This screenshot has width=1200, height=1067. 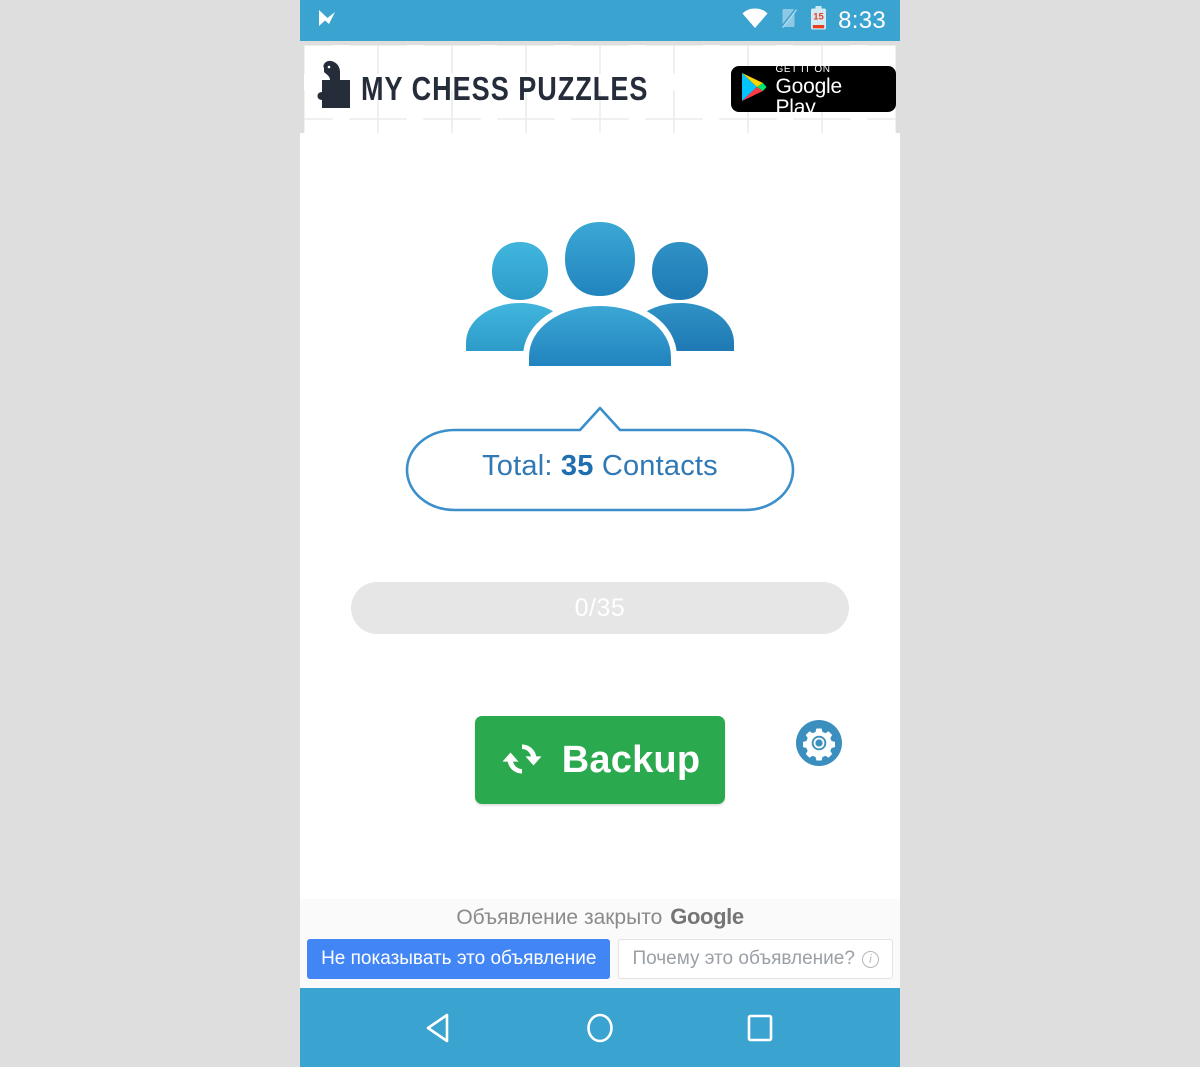 I want to click on gear-icon, so click(x=819, y=743).